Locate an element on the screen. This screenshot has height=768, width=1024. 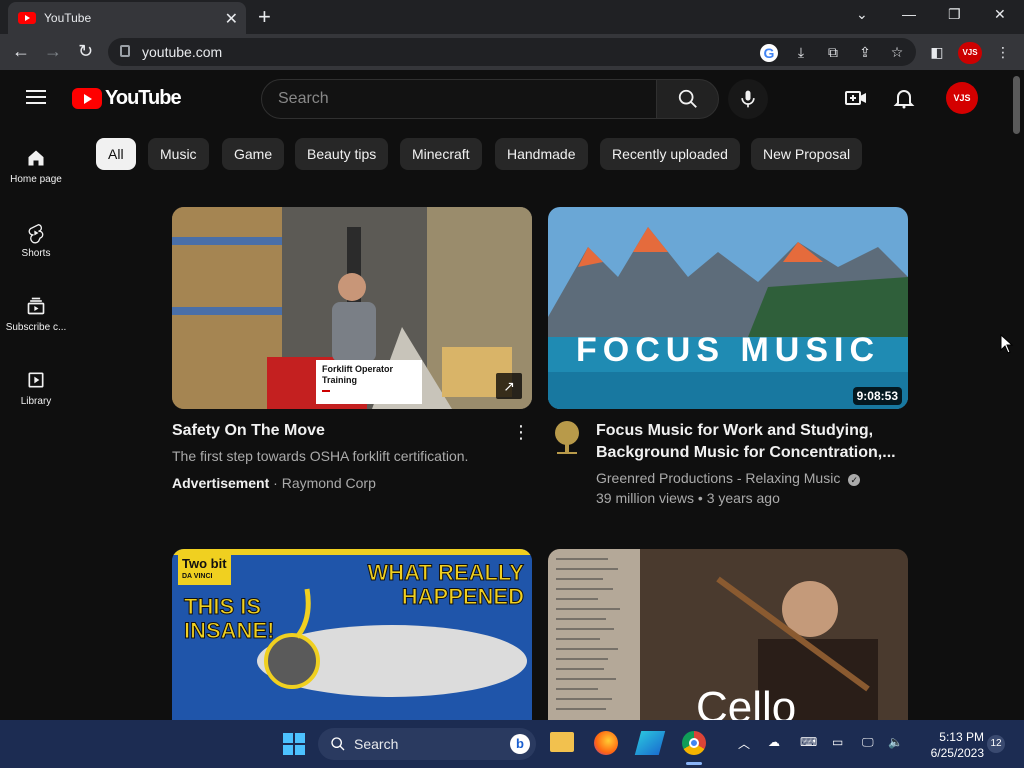
chip-all: All is located at coordinates (116, 154).